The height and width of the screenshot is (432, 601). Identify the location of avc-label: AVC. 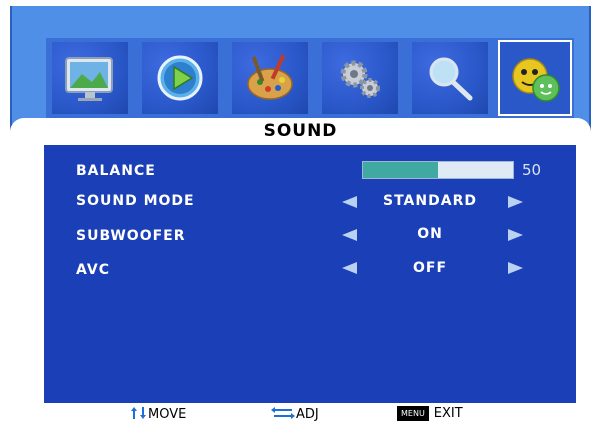
(93, 270).